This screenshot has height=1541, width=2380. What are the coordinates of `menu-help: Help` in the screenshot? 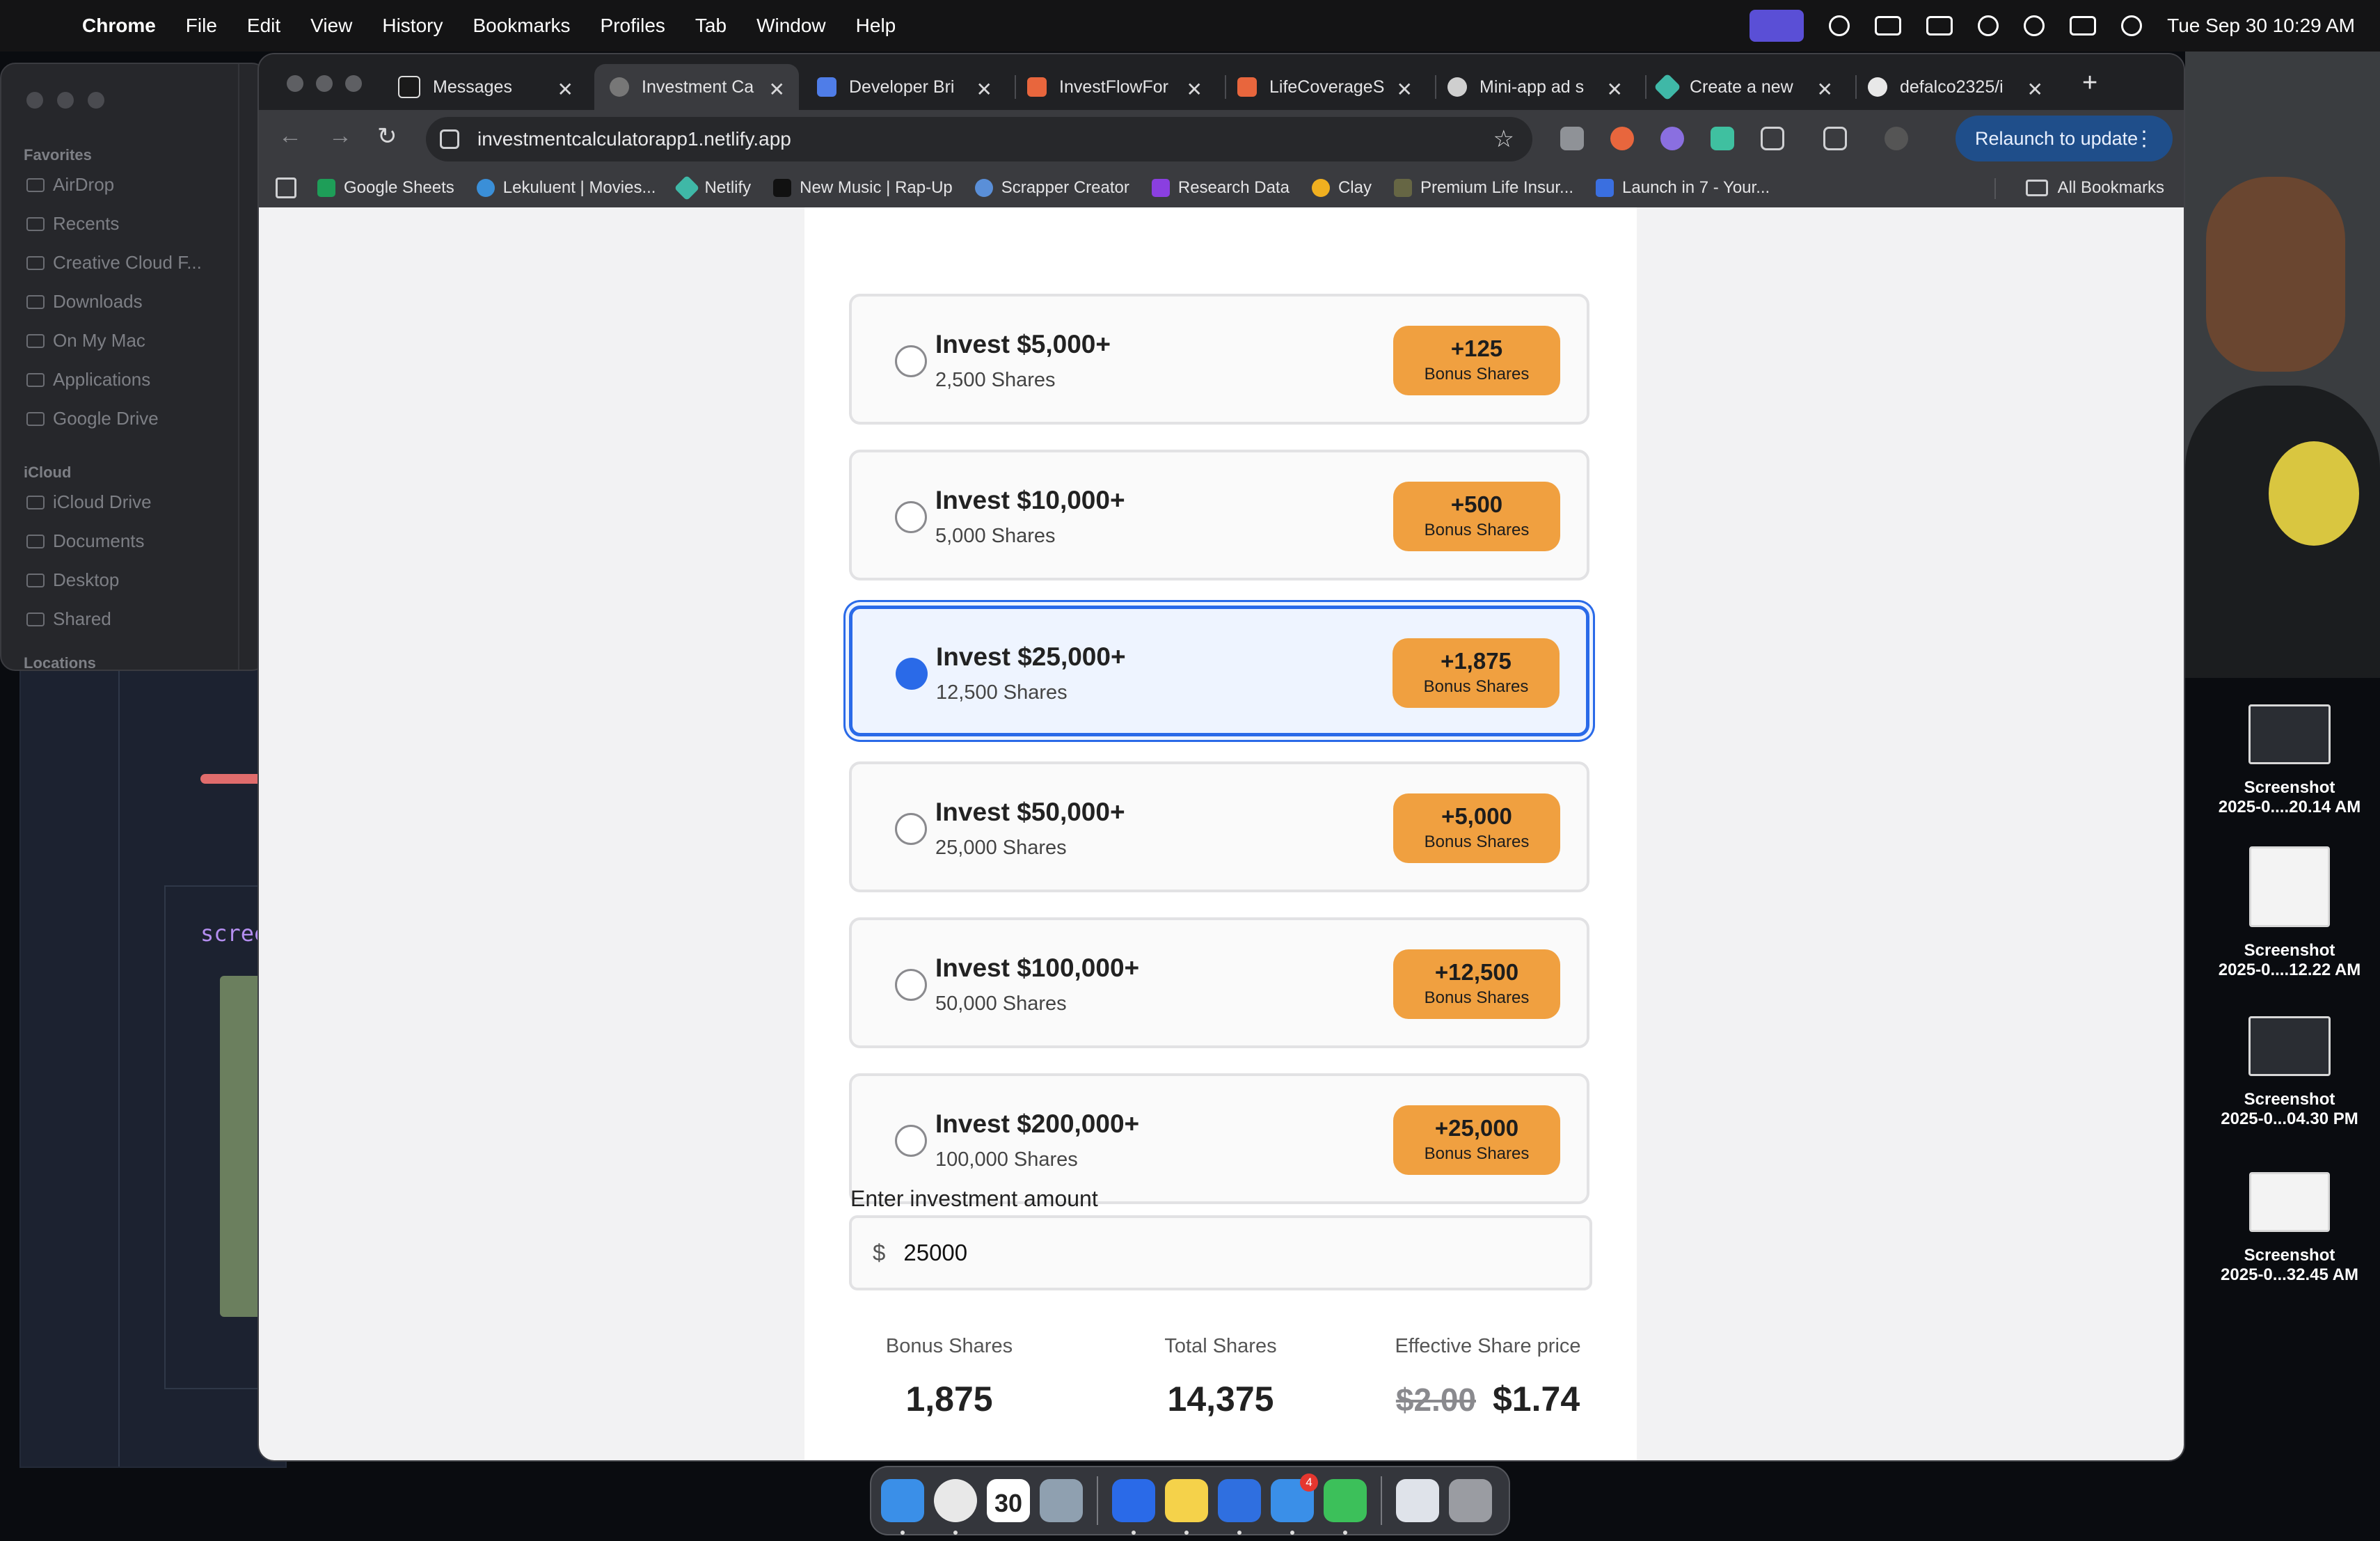 It's located at (876, 26).